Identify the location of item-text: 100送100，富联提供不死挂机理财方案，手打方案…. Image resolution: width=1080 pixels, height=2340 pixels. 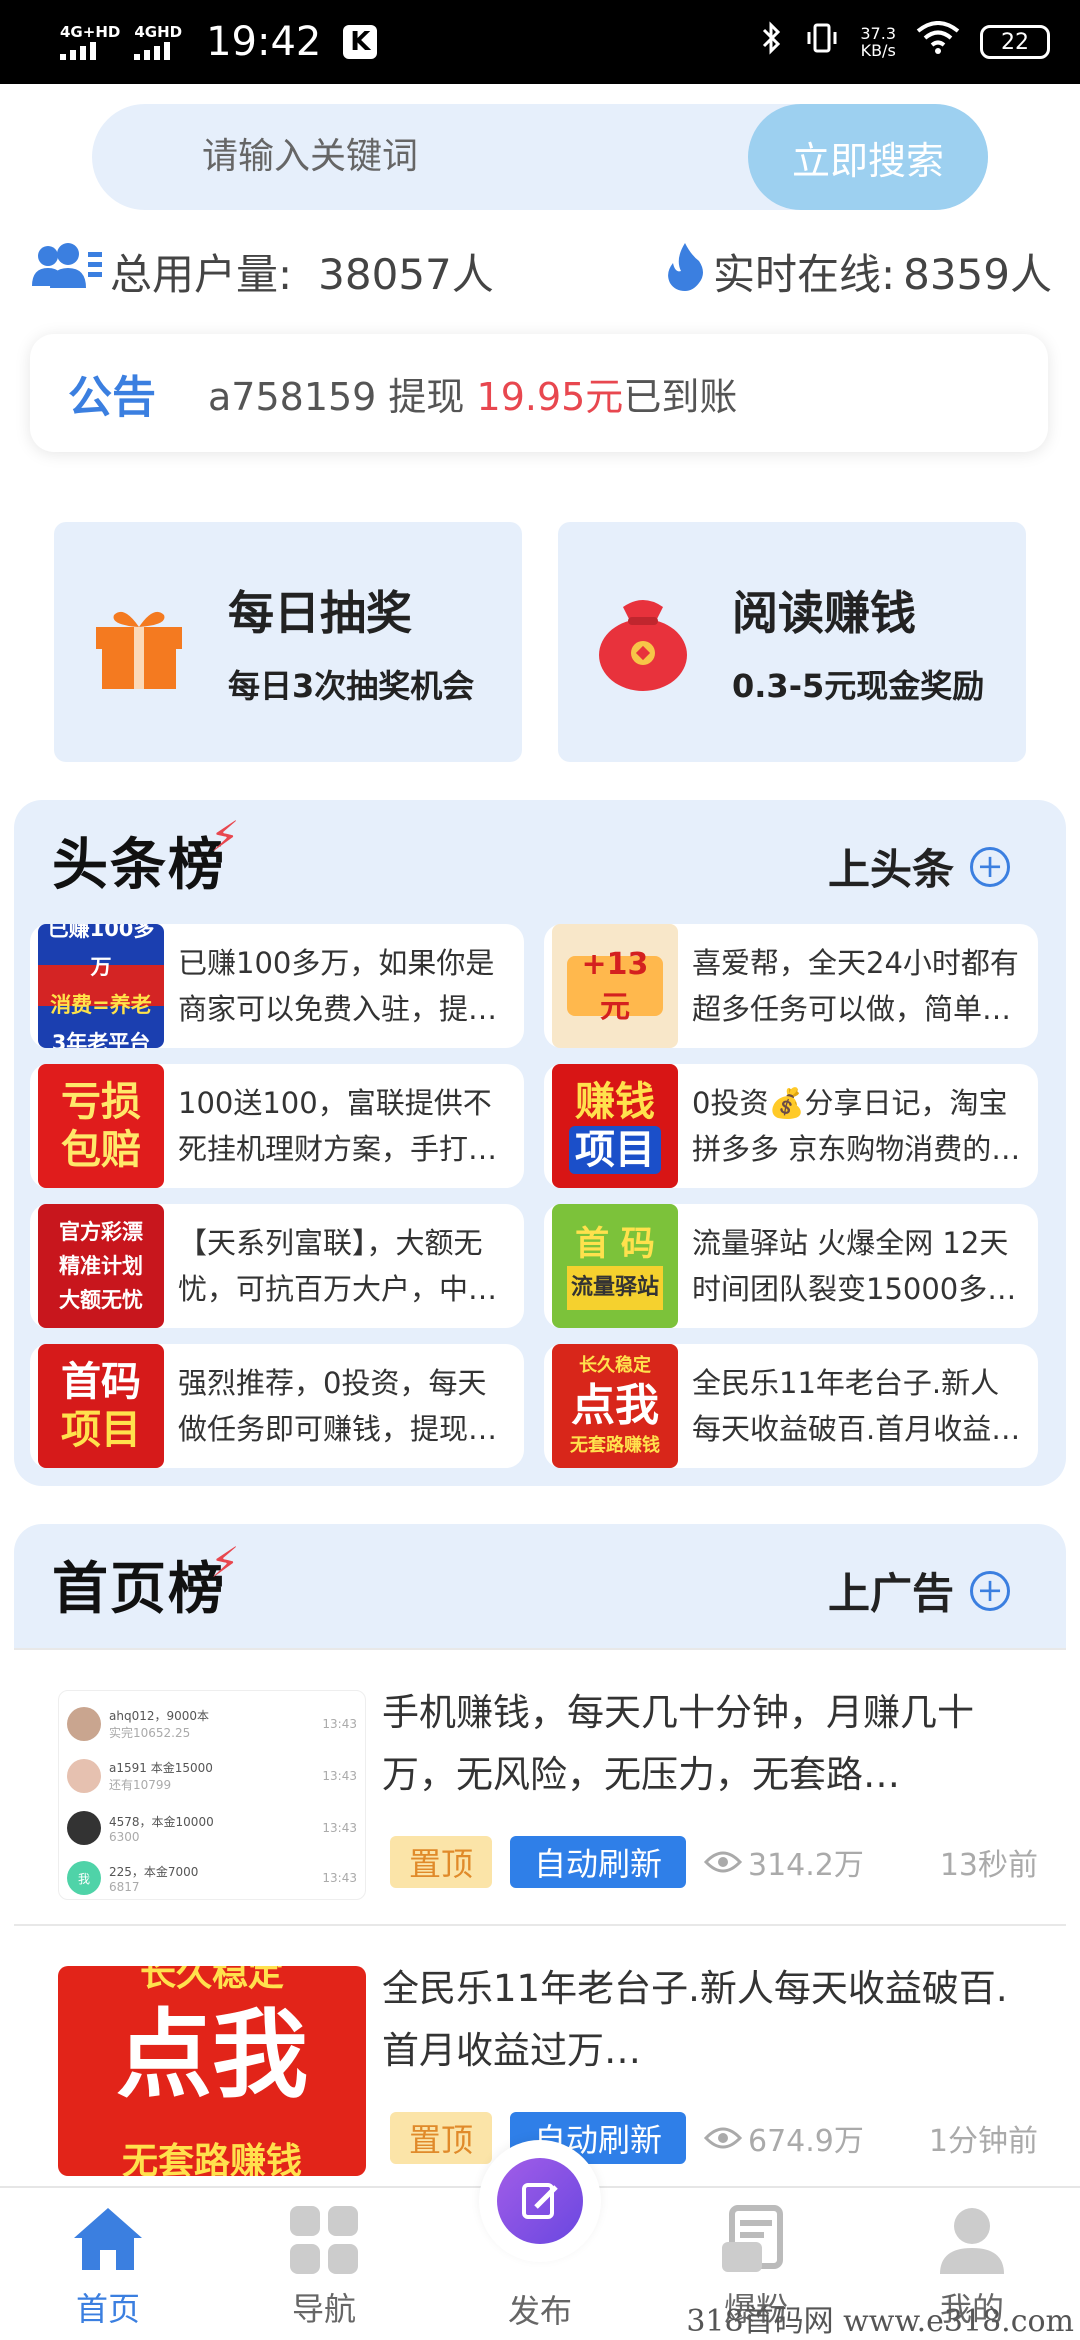
(338, 1126).